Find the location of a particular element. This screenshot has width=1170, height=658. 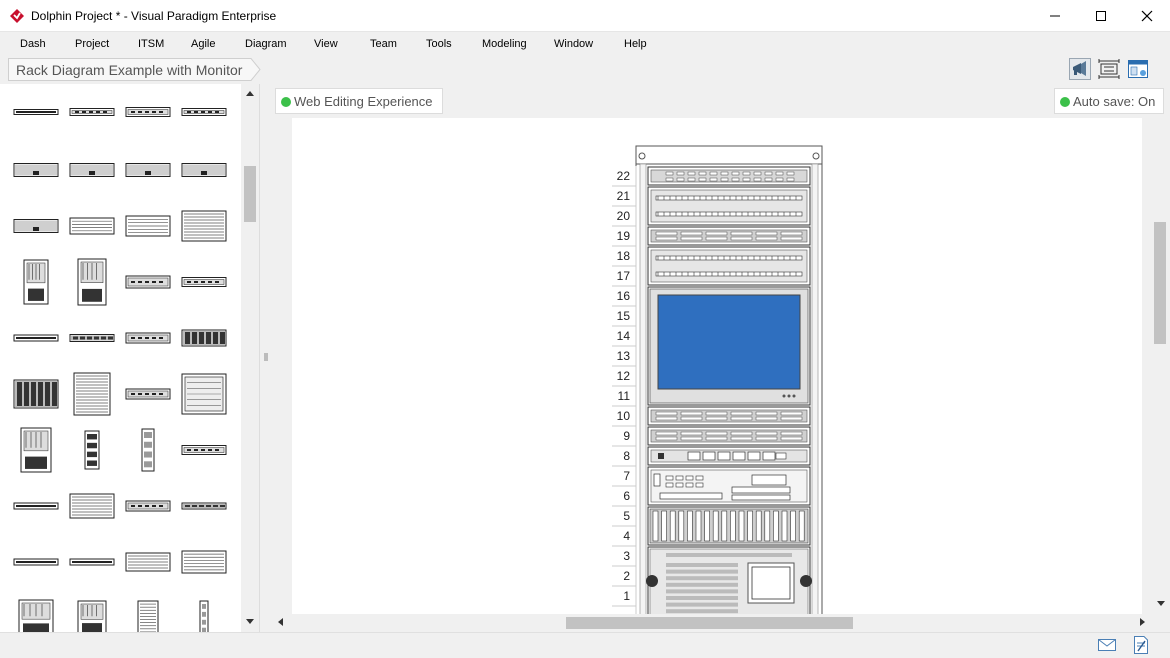

menu-window: Window is located at coordinates (573, 44).